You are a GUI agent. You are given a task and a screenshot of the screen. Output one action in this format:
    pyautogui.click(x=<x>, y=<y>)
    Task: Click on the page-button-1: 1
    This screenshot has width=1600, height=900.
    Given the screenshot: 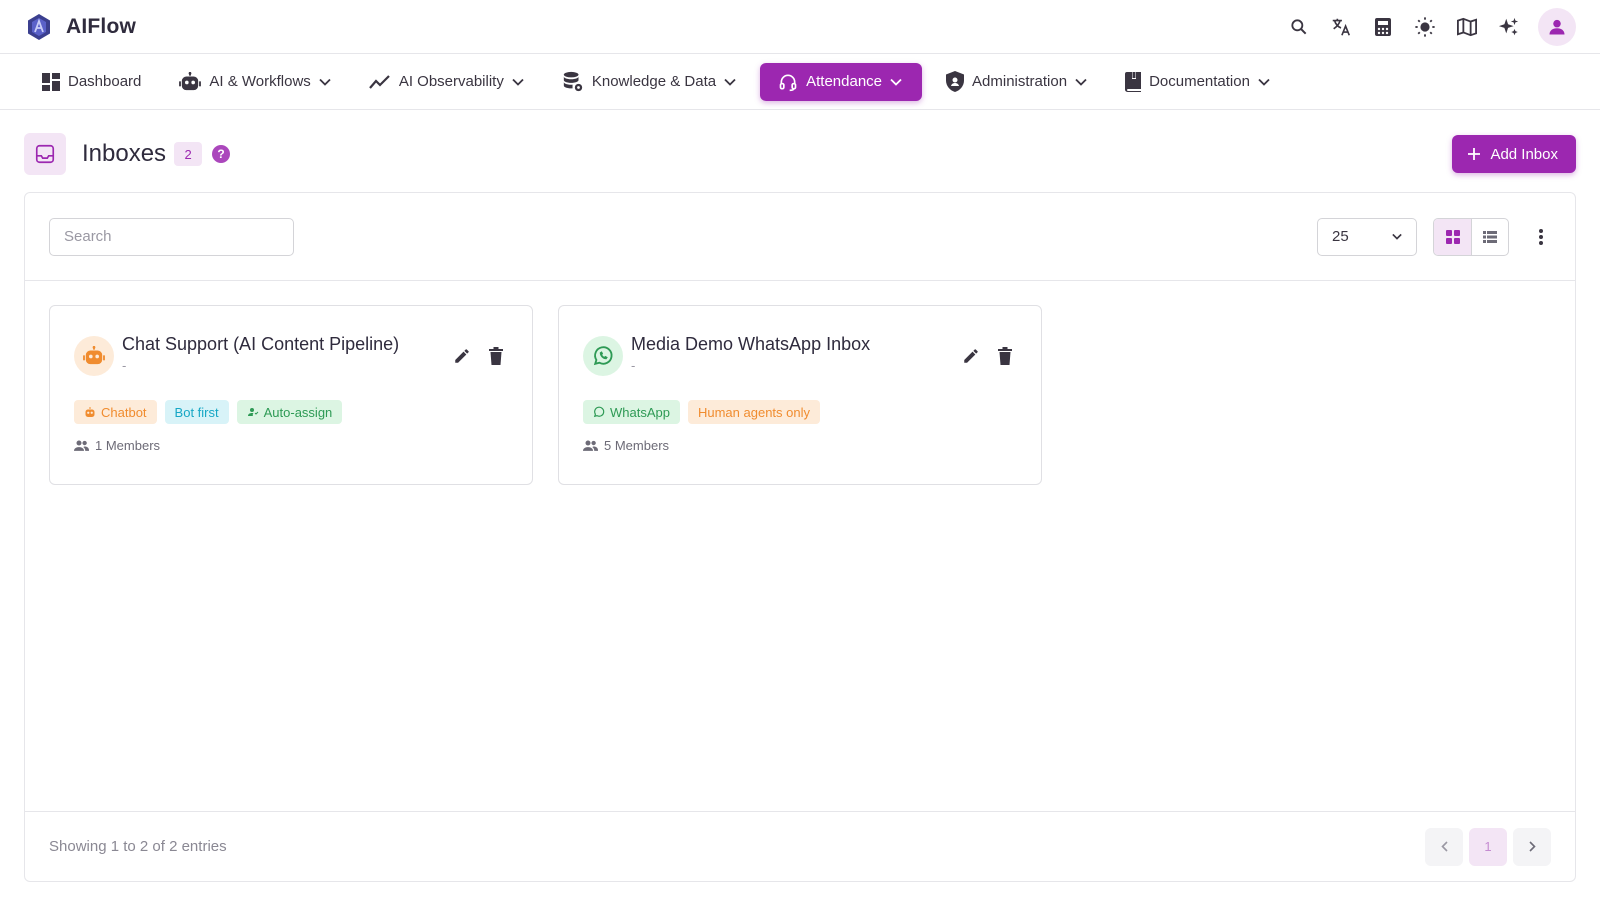 What is the action you would take?
    pyautogui.click(x=1488, y=846)
    